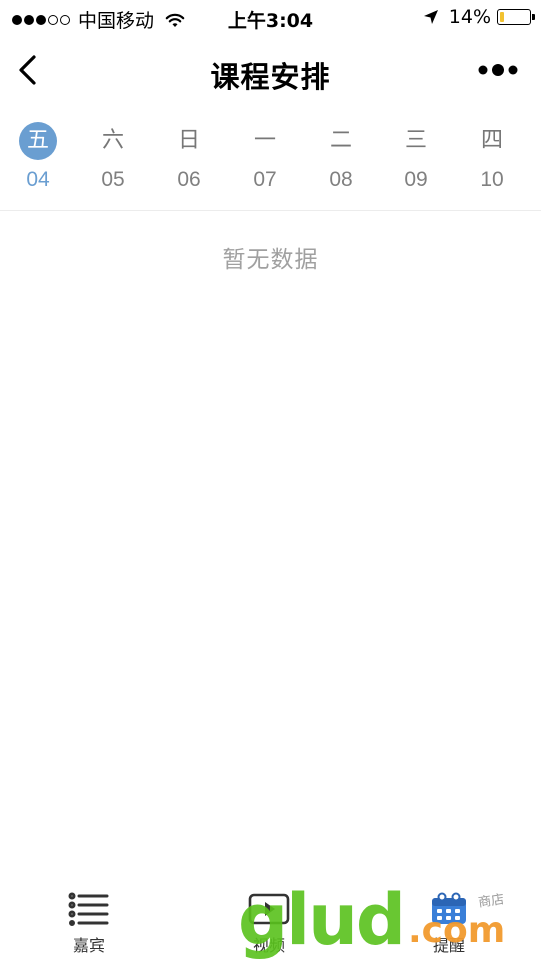 This screenshot has height=961, width=541. Describe the element at coordinates (189, 162) in the screenshot. I see `day-item: 日 06` at that location.